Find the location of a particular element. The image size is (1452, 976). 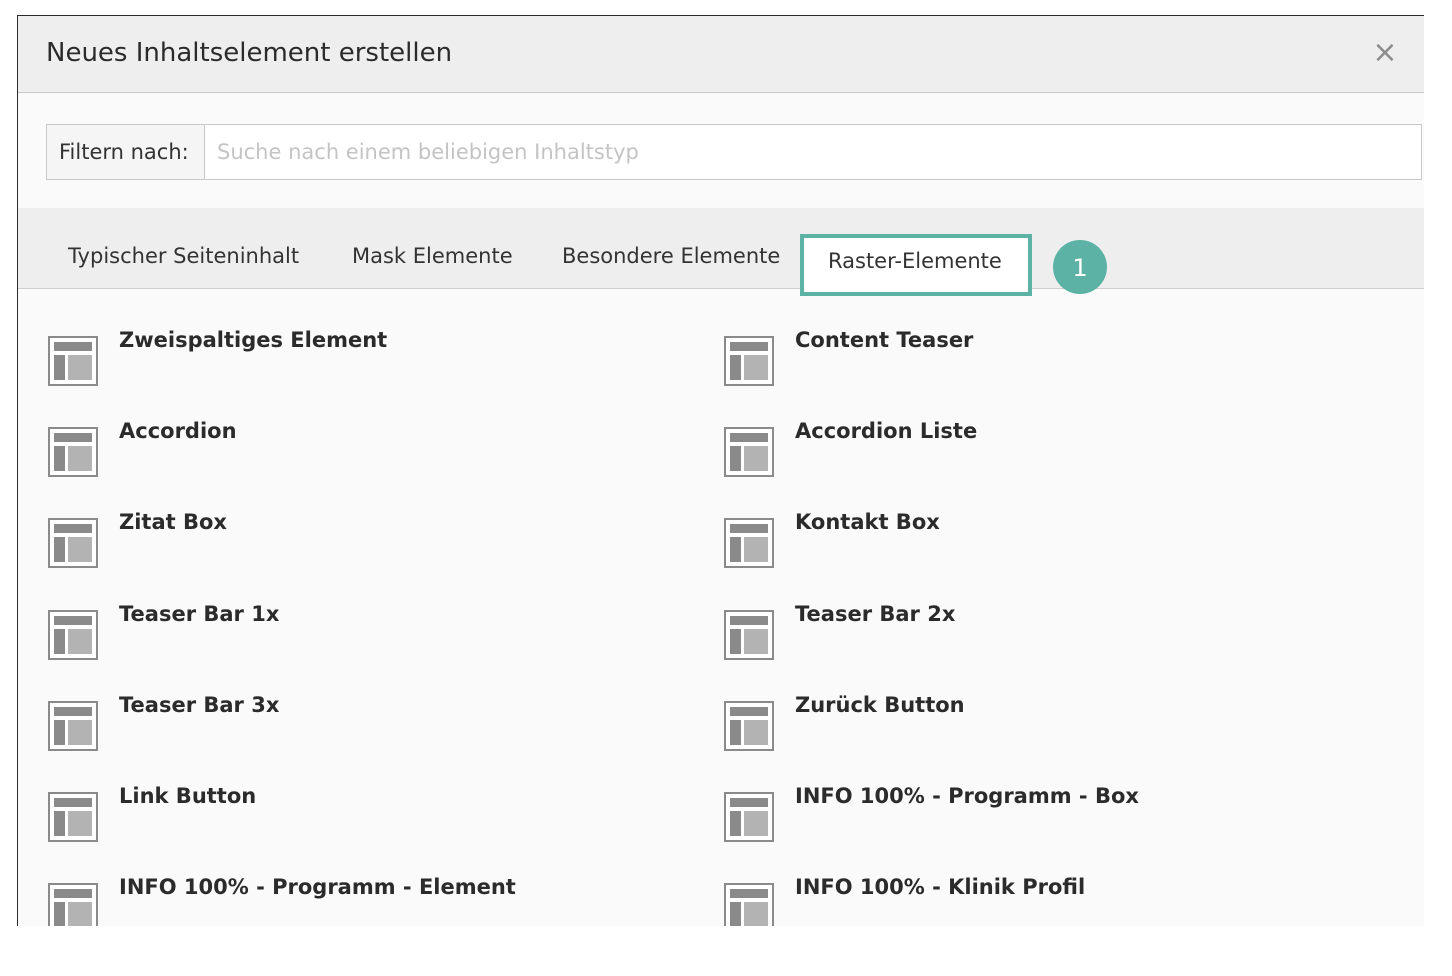

tab-raster-elemente-label: Raster-Elemente is located at coordinates (915, 261).